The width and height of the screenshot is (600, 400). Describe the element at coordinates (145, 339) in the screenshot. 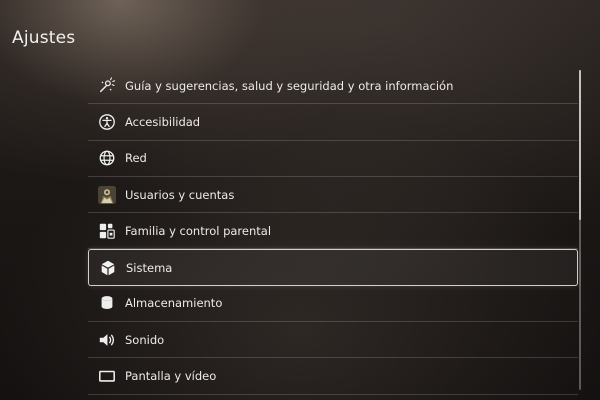

I see `settings-item-label: Sonido` at that location.